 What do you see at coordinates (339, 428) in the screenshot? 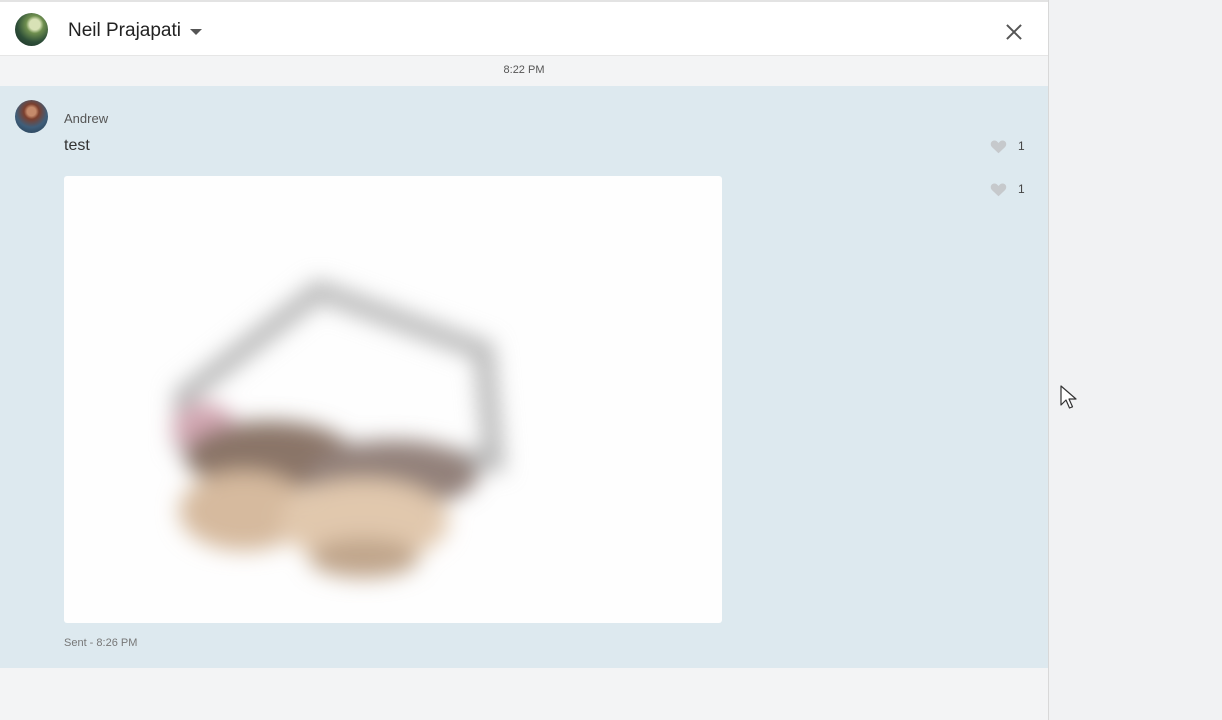
I see `attachment-photo` at bounding box center [339, 428].